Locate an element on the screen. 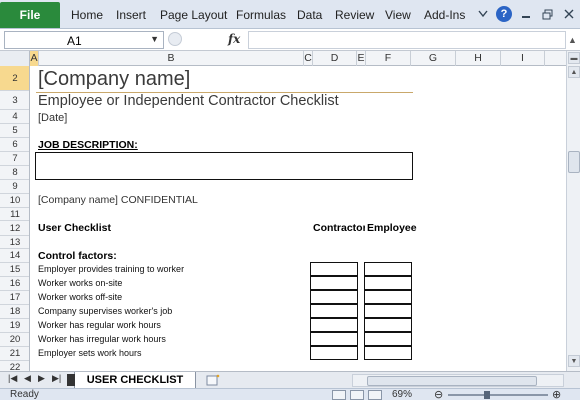  row-header: 14 is located at coordinates (14, 256).